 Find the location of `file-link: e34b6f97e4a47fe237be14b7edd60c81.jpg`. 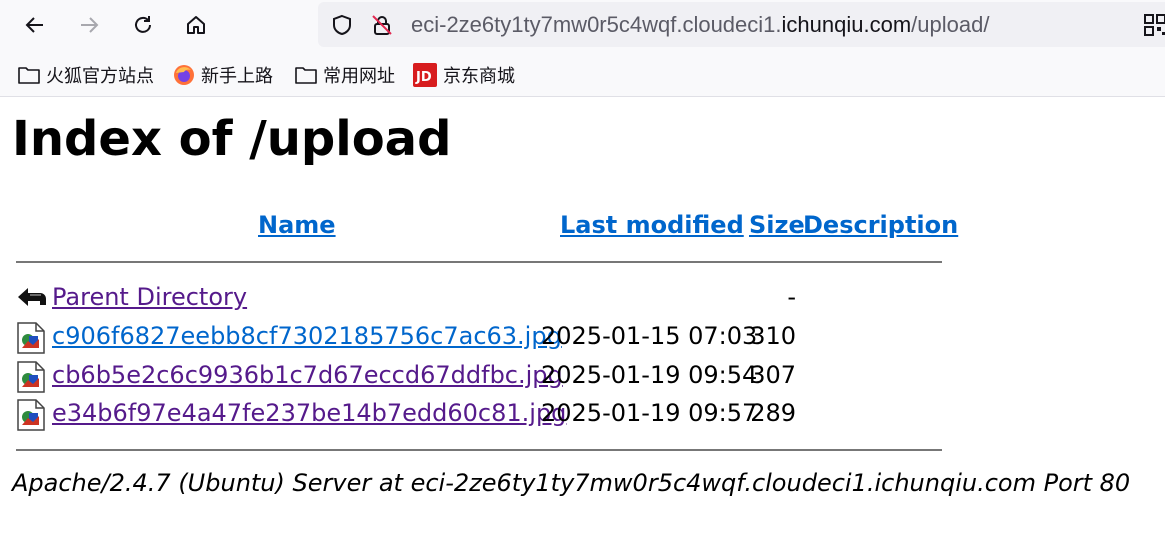

file-link: e34b6f97e4a47fe237be14b7edd60c81.jpg is located at coordinates (309, 413).